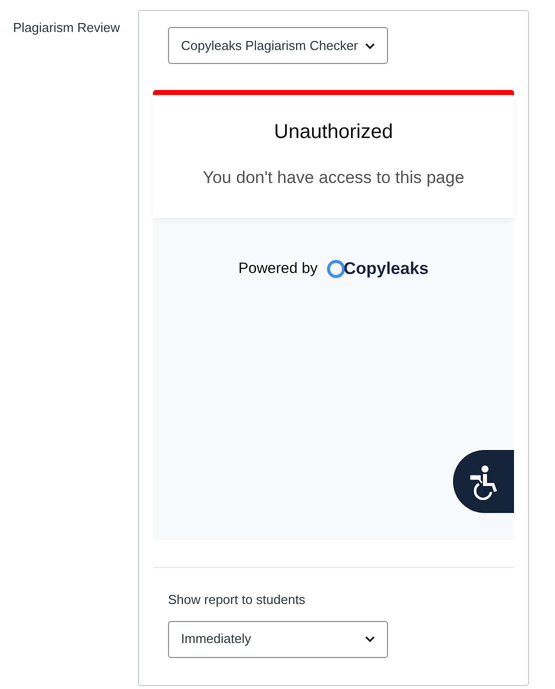 This screenshot has width=555, height=689. What do you see at coordinates (278, 268) in the screenshot?
I see `powered-by-text: Powered by` at bounding box center [278, 268].